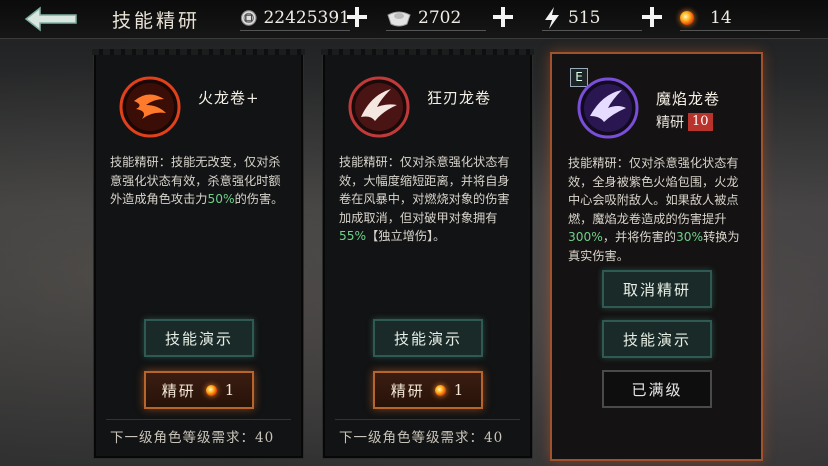  I want to click on lightning-icon, so click(552, 18).